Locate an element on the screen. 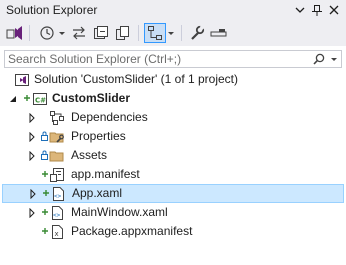 This screenshot has width=346, height=265. toolbar is located at coordinates (173, 33).